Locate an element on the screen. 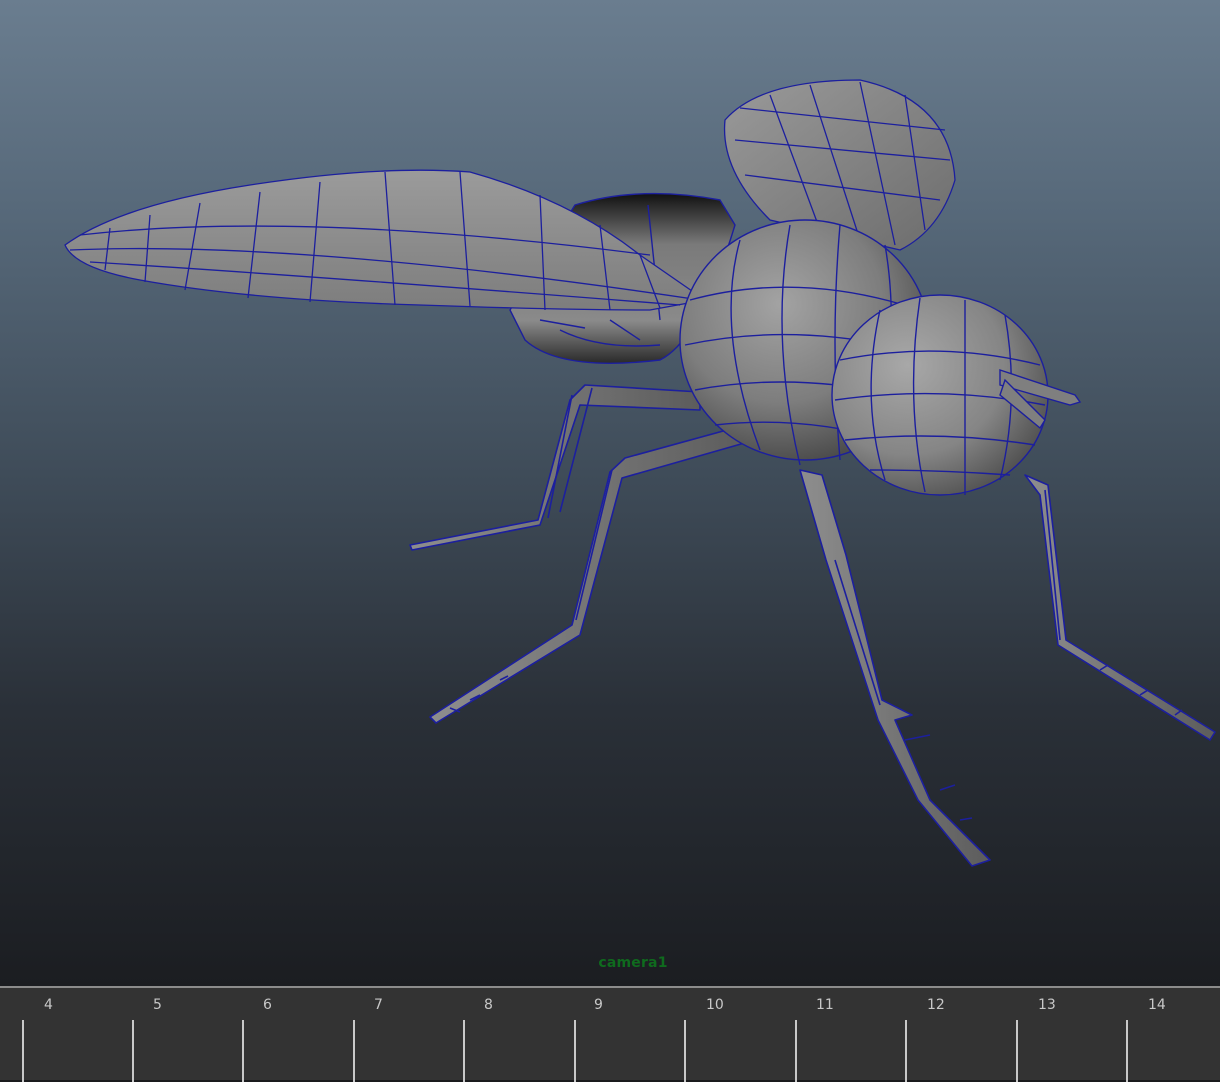 Image resolution: width=1220 pixels, height=1082 pixels. frame-number: 12 is located at coordinates (936, 1005).